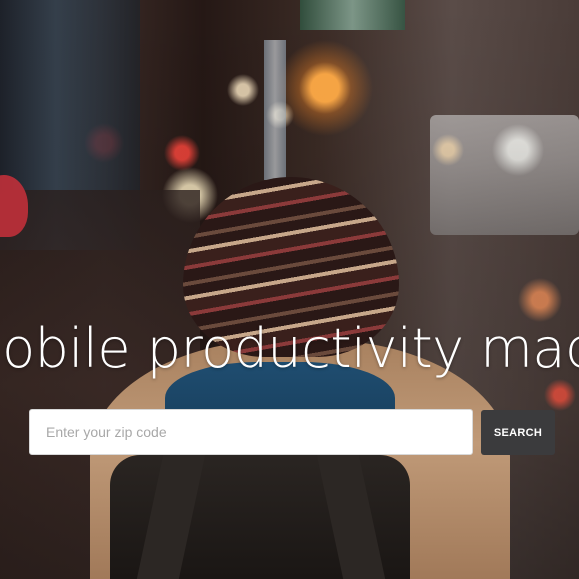 Image resolution: width=579 pixels, height=579 pixels. Describe the element at coordinates (518, 432) in the screenshot. I see `search-button: SEARCH` at that location.